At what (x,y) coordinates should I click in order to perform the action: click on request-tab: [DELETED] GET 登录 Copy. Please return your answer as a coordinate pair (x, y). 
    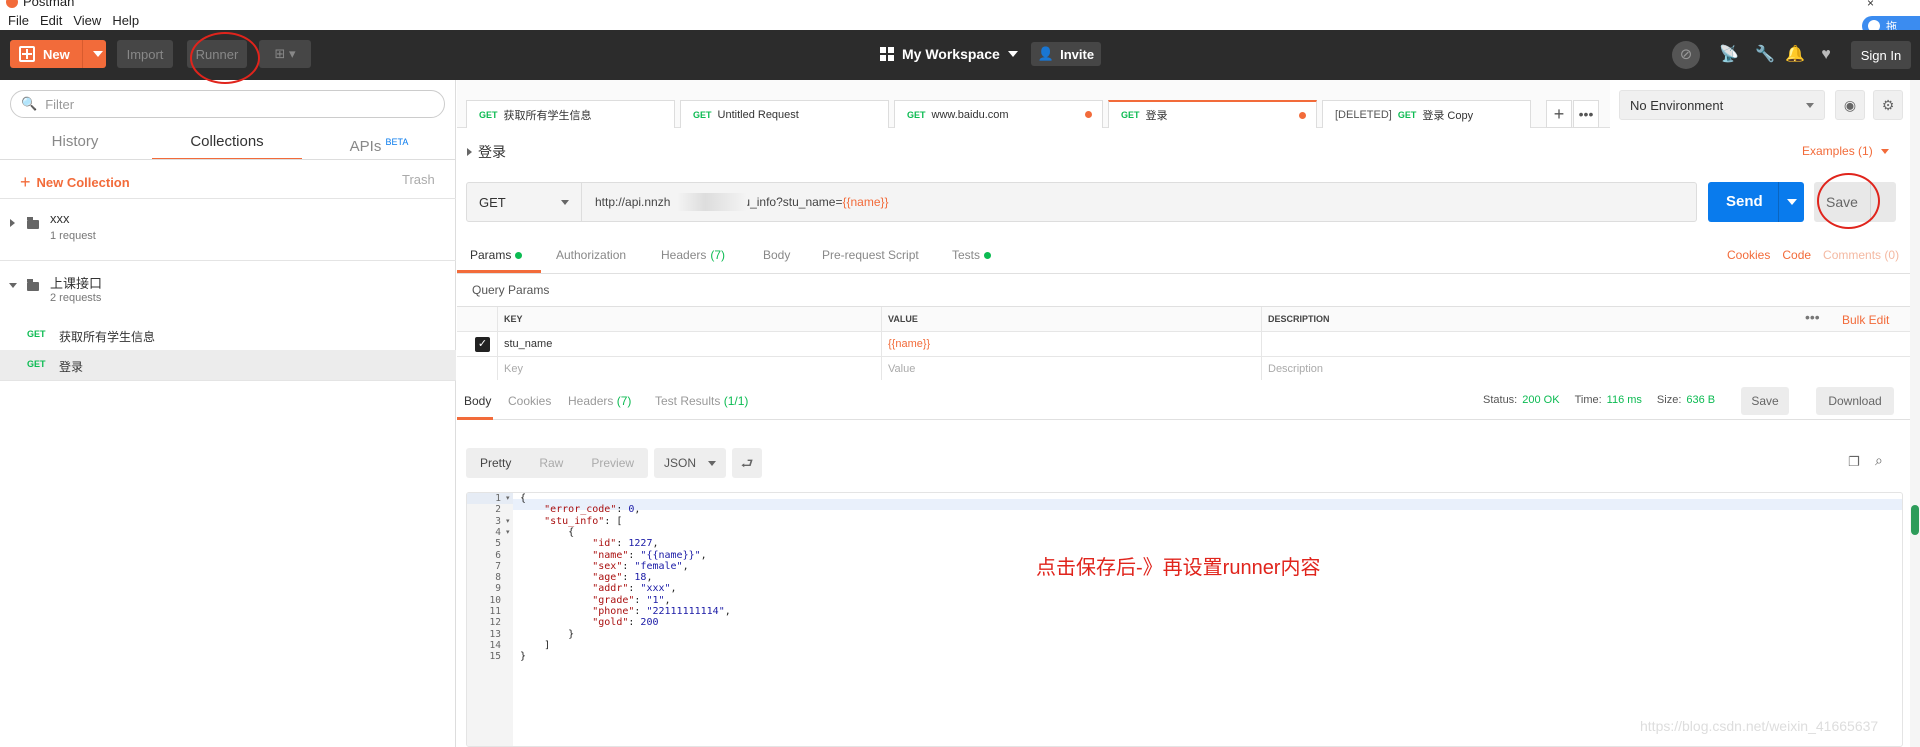
    Looking at the image, I should click on (1426, 114).